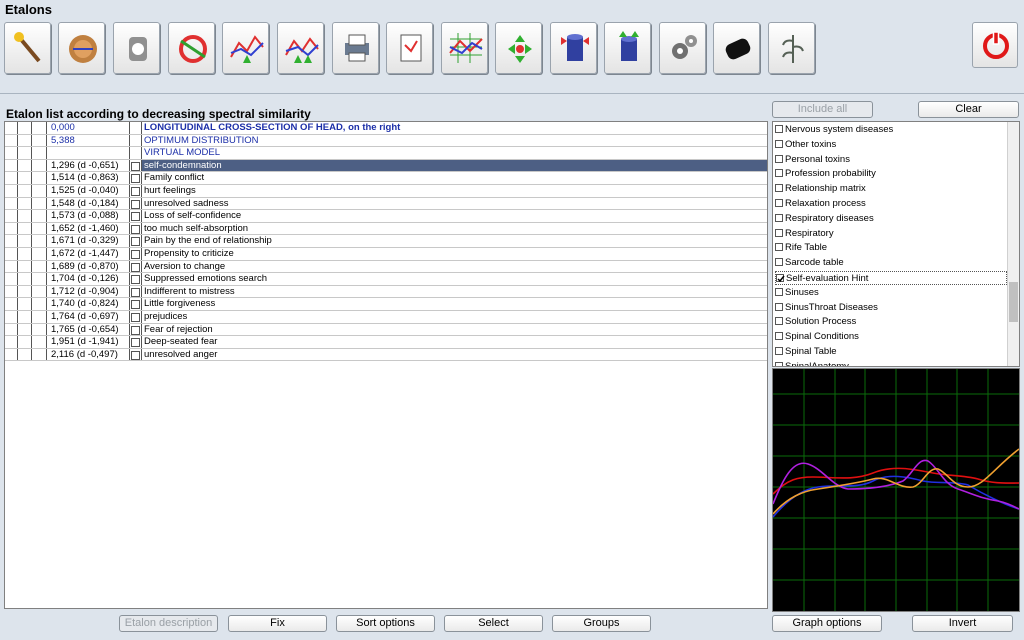  Describe the element at coordinates (518, 48) in the screenshot. I see `toolbar-button-arrows` at that location.